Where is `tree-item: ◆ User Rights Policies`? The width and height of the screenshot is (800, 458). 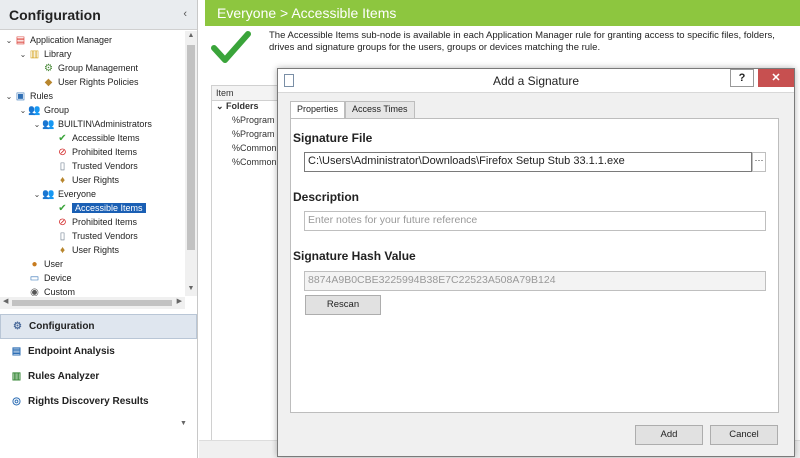 tree-item: ◆ User Rights Policies is located at coordinates (85, 82).